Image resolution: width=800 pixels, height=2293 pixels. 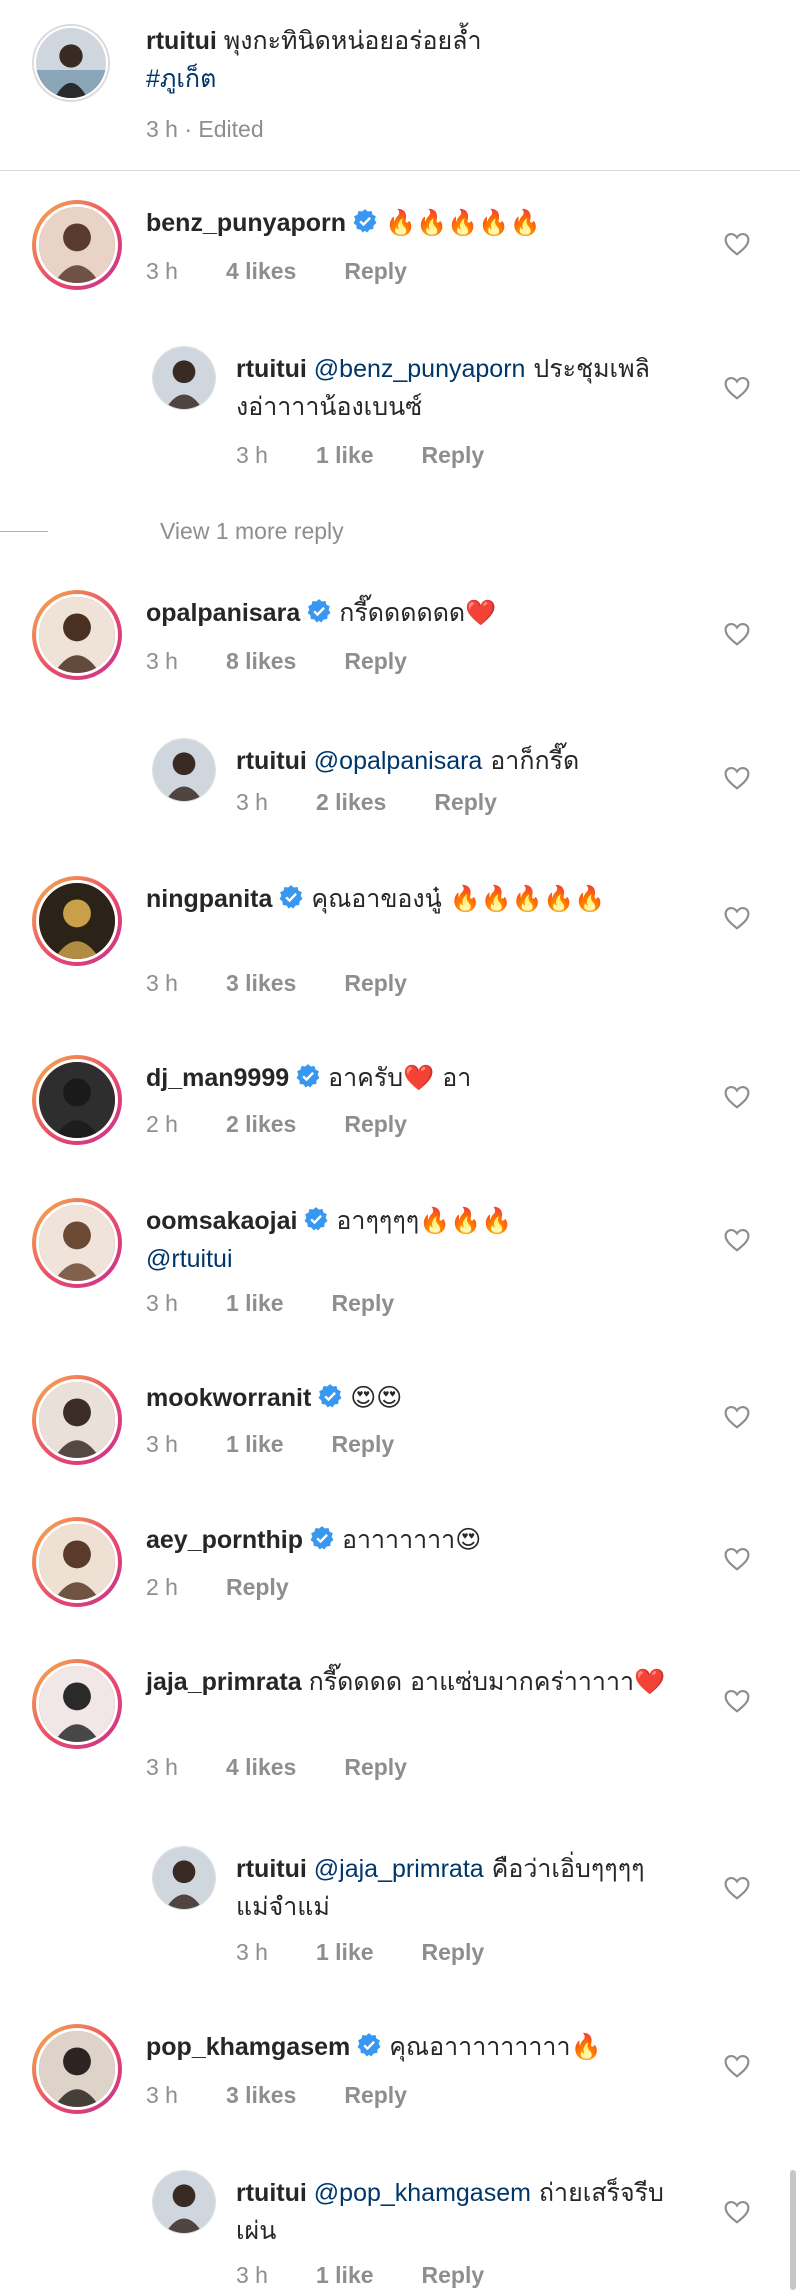 I want to click on mention-link: @rtuitui, so click(x=189, y=1259).